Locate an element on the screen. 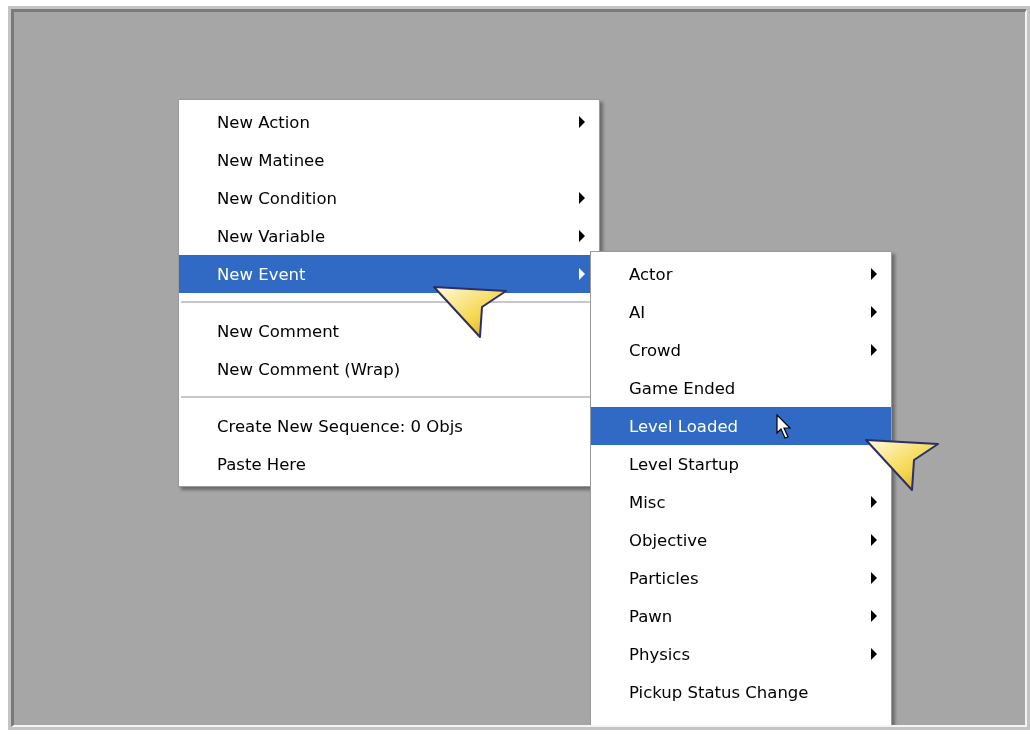 Image resolution: width=1030 pixels, height=738 pixels. menu-item: Pawn is located at coordinates (741, 616).